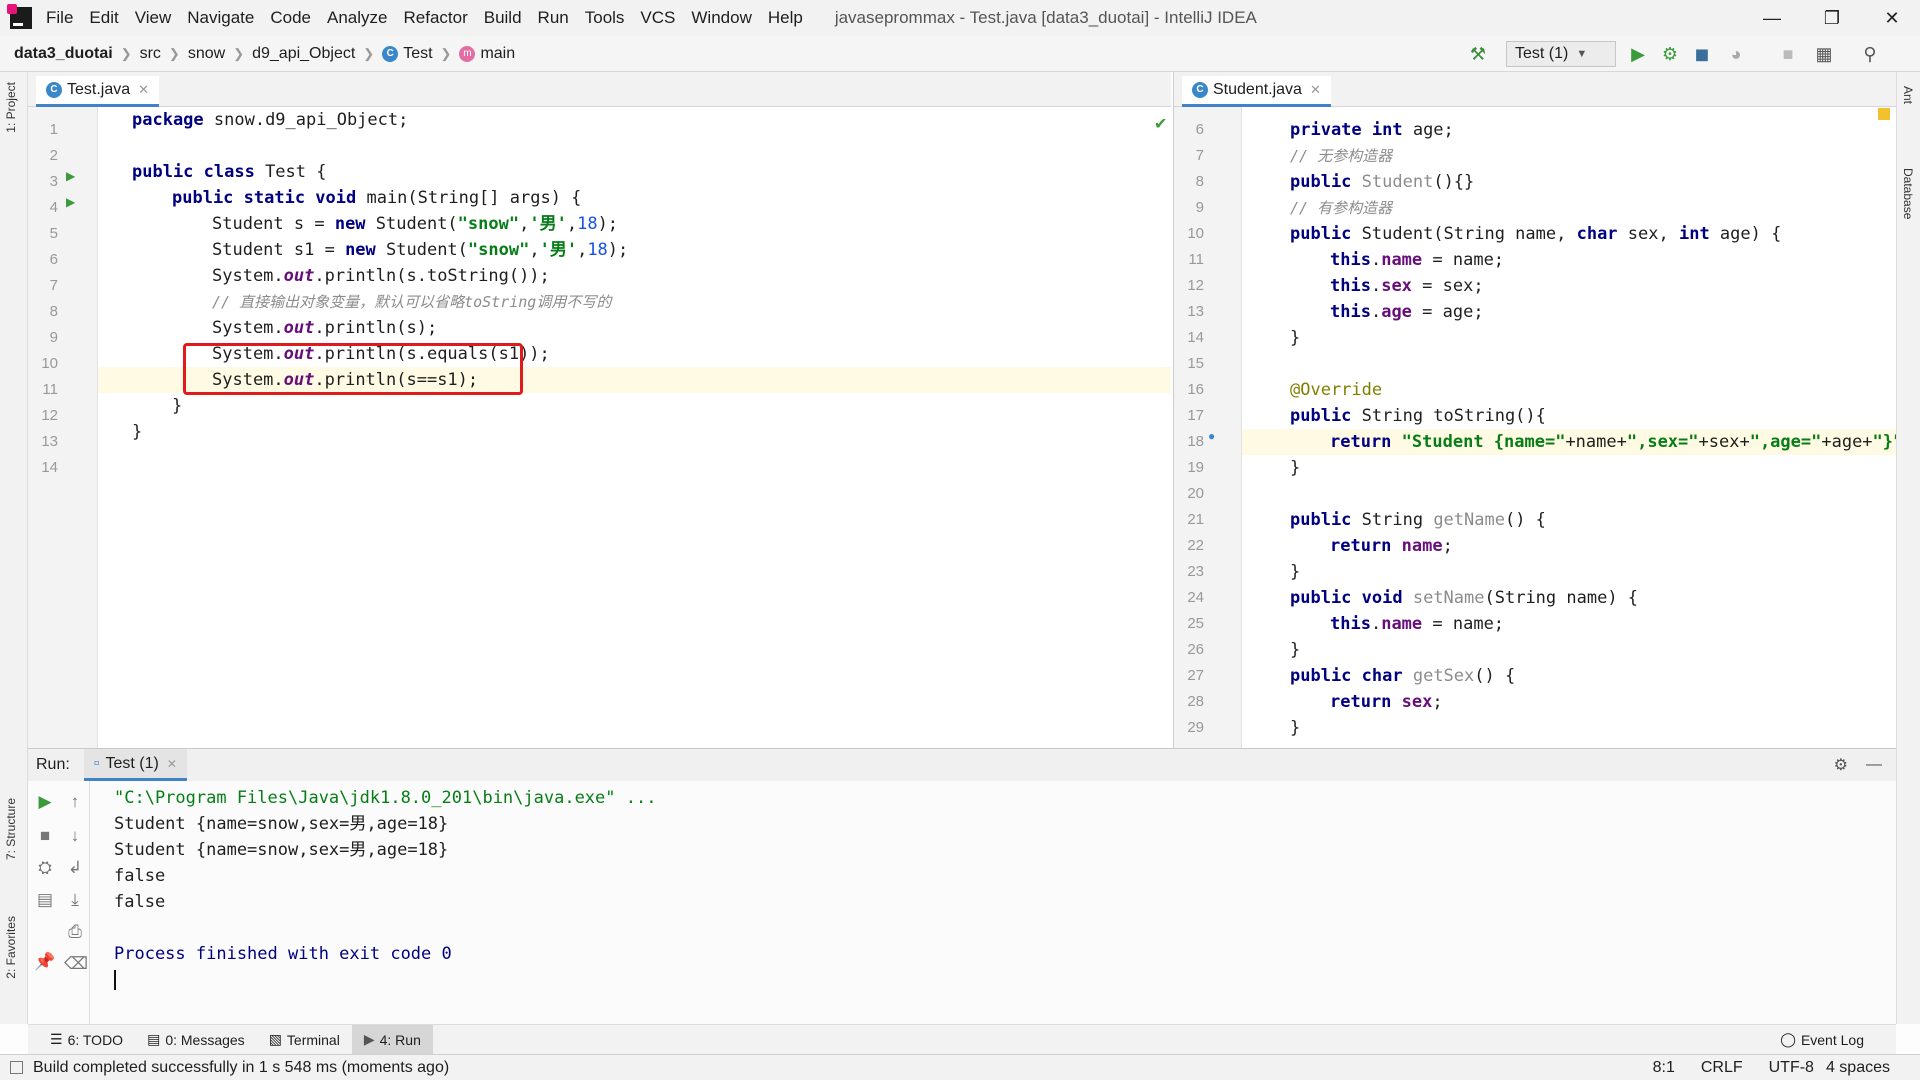  What do you see at coordinates (75, 802) in the screenshot?
I see `scroll-up-icon: ↑` at bounding box center [75, 802].